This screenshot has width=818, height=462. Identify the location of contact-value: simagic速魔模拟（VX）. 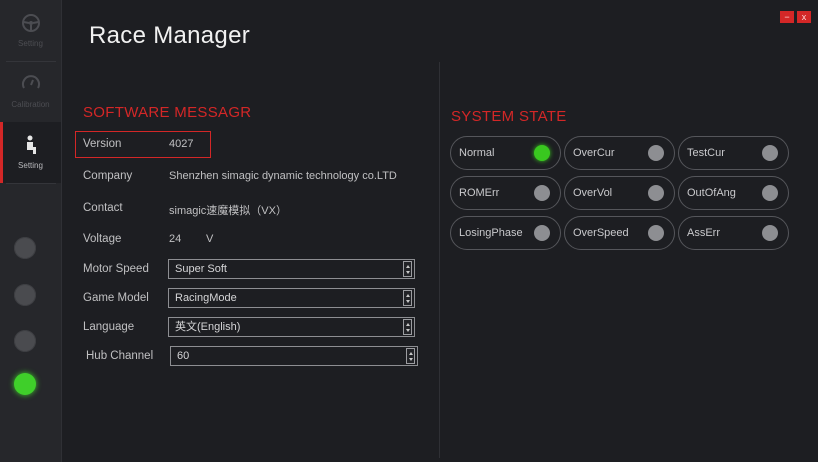
(228, 211).